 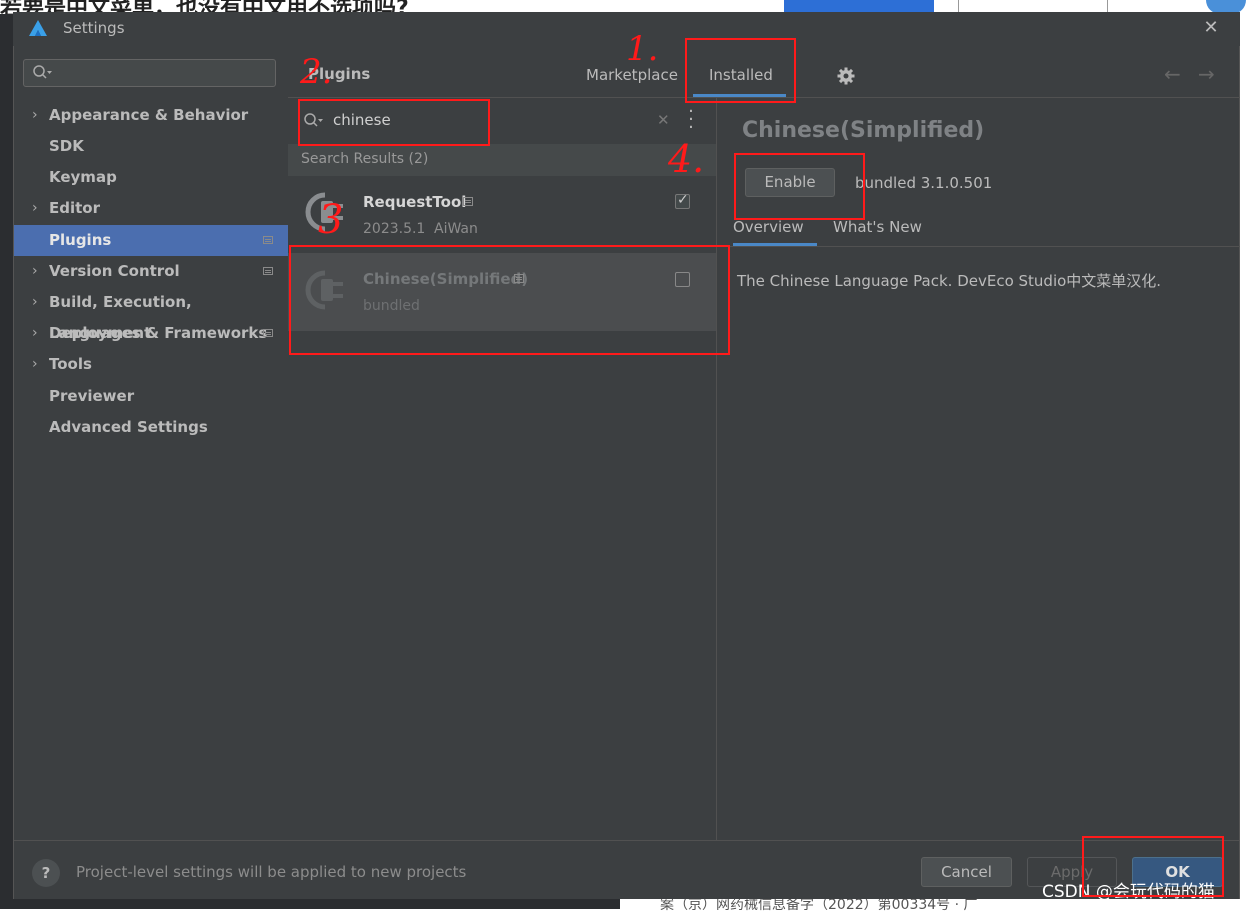 What do you see at coordinates (46, 873) in the screenshot?
I see `help-button: ?` at bounding box center [46, 873].